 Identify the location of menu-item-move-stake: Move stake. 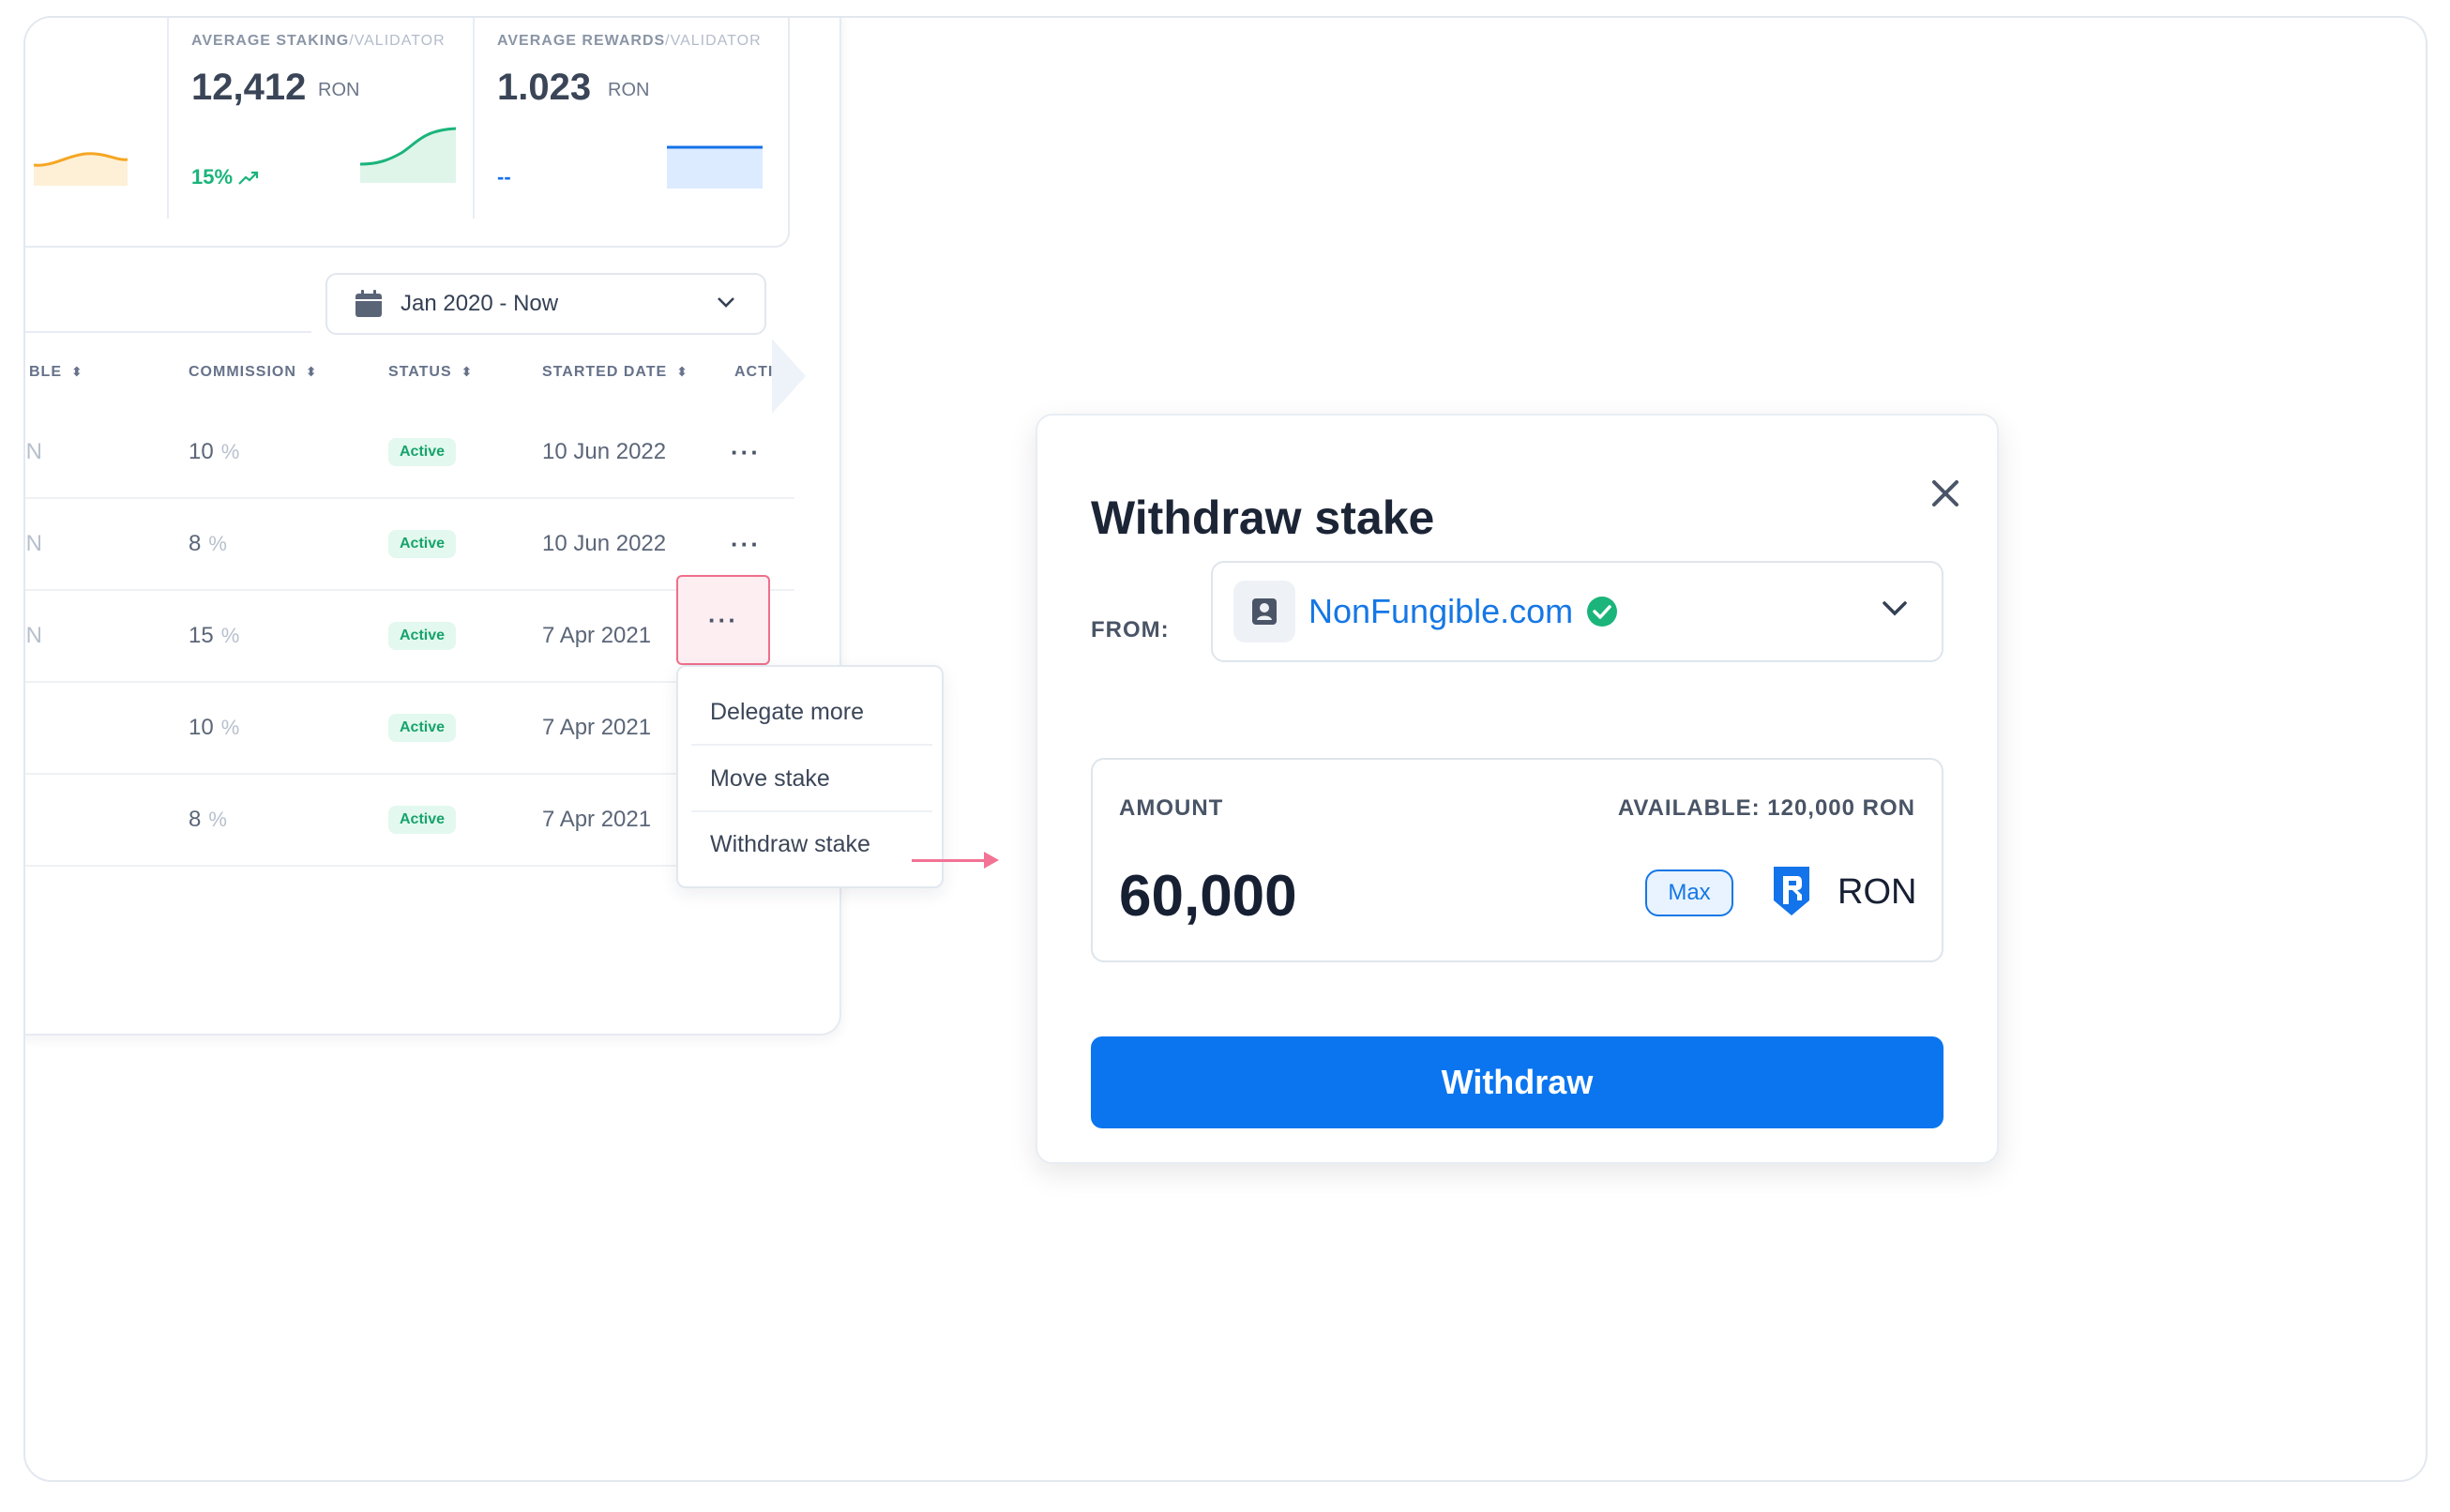
(770, 779).